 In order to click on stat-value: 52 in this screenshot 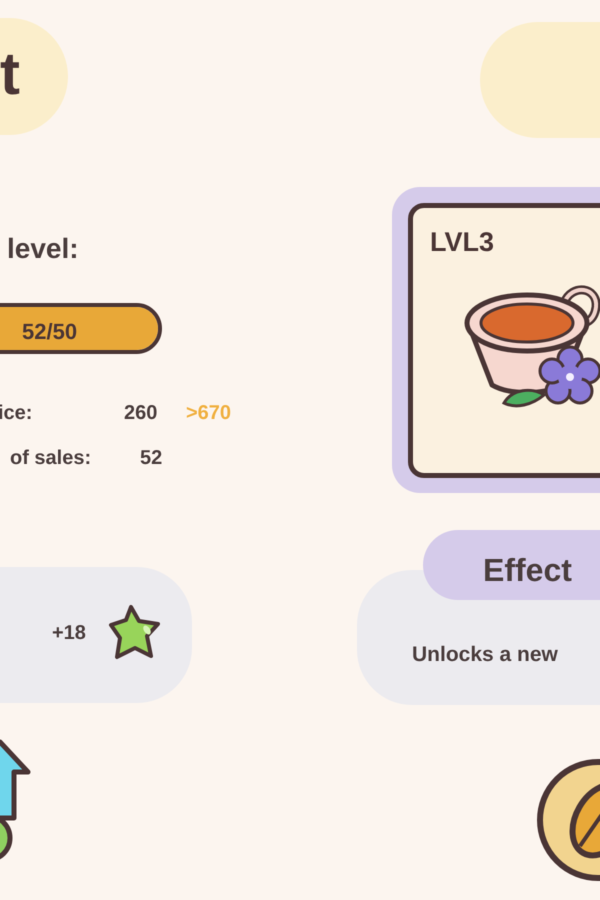, I will do `click(151, 458)`.